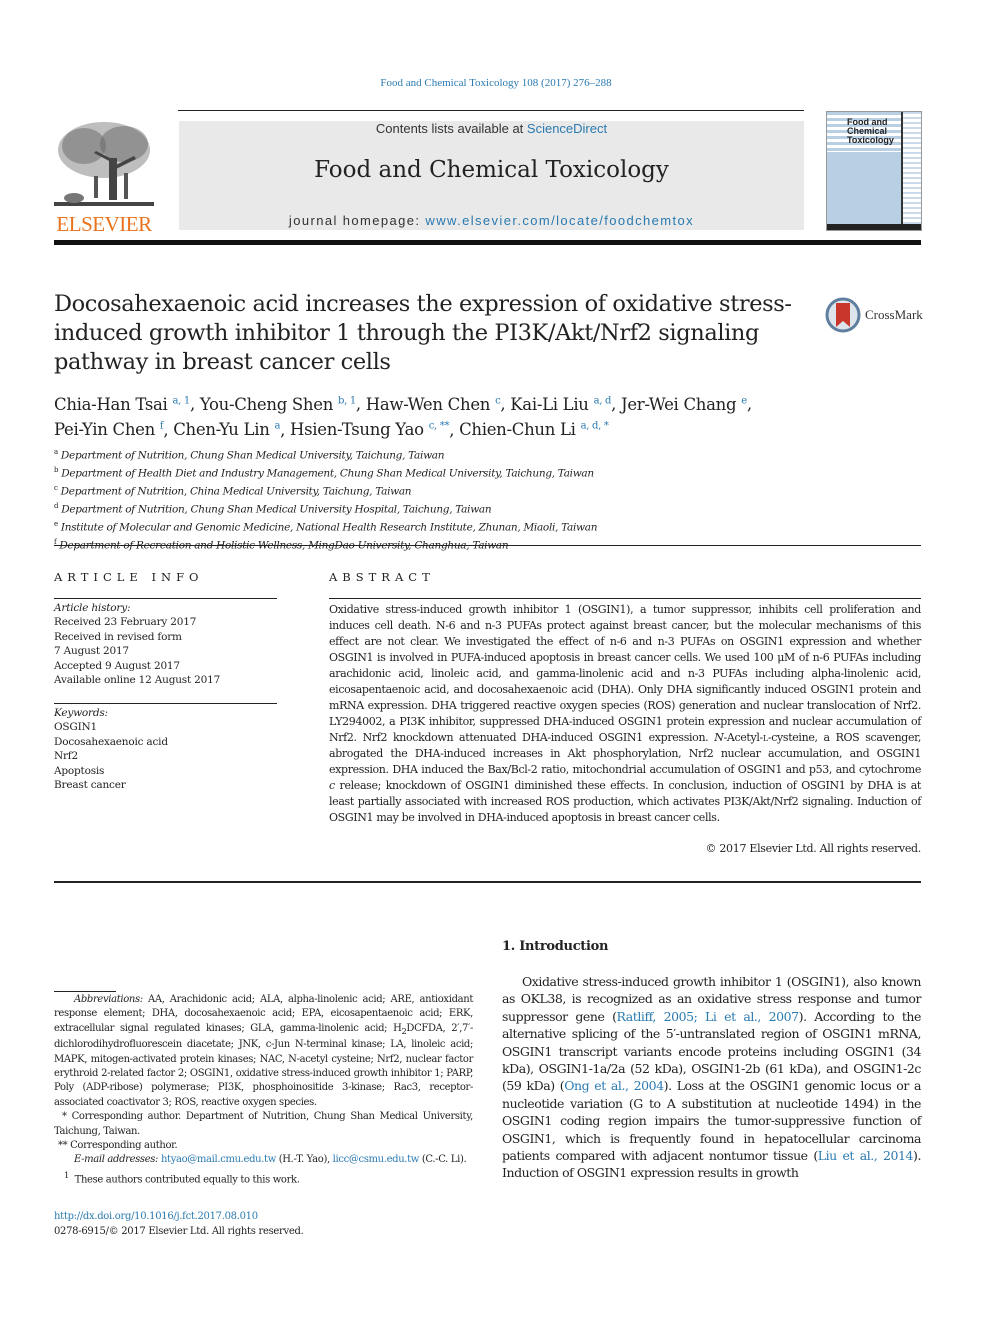 The width and height of the screenshot is (992, 1323). What do you see at coordinates (162, 426) in the screenshot?
I see `author-marks: f` at bounding box center [162, 426].